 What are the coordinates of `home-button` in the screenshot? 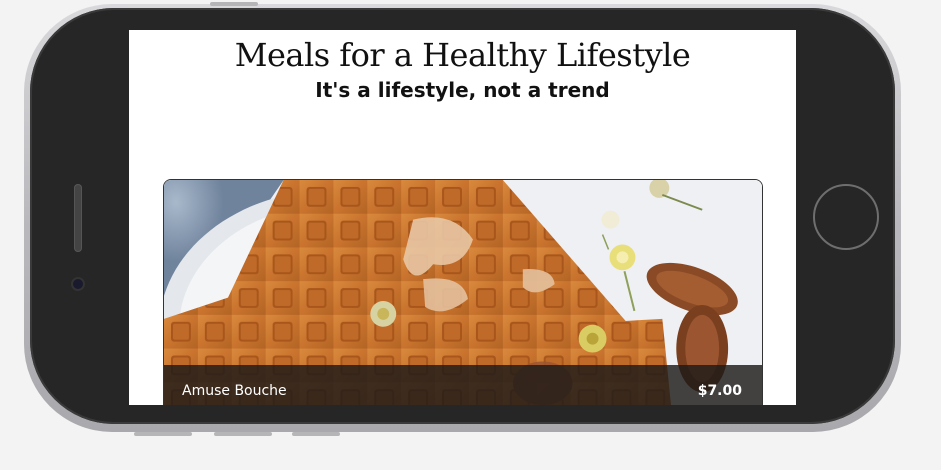 It's located at (846, 217).